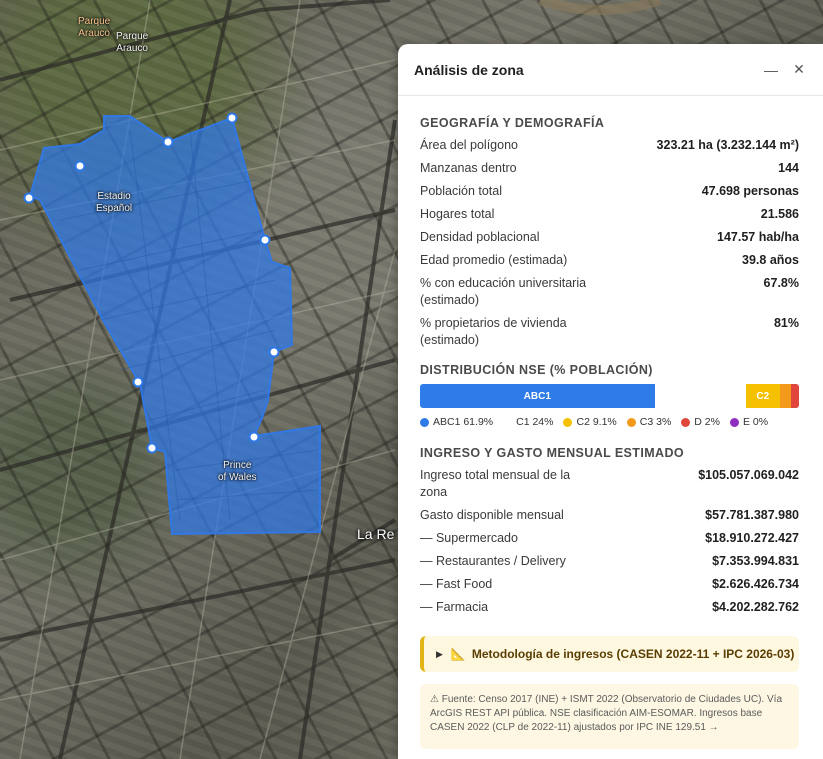  What do you see at coordinates (763, 396) in the screenshot?
I see `nse-segment-c2: C2` at bounding box center [763, 396].